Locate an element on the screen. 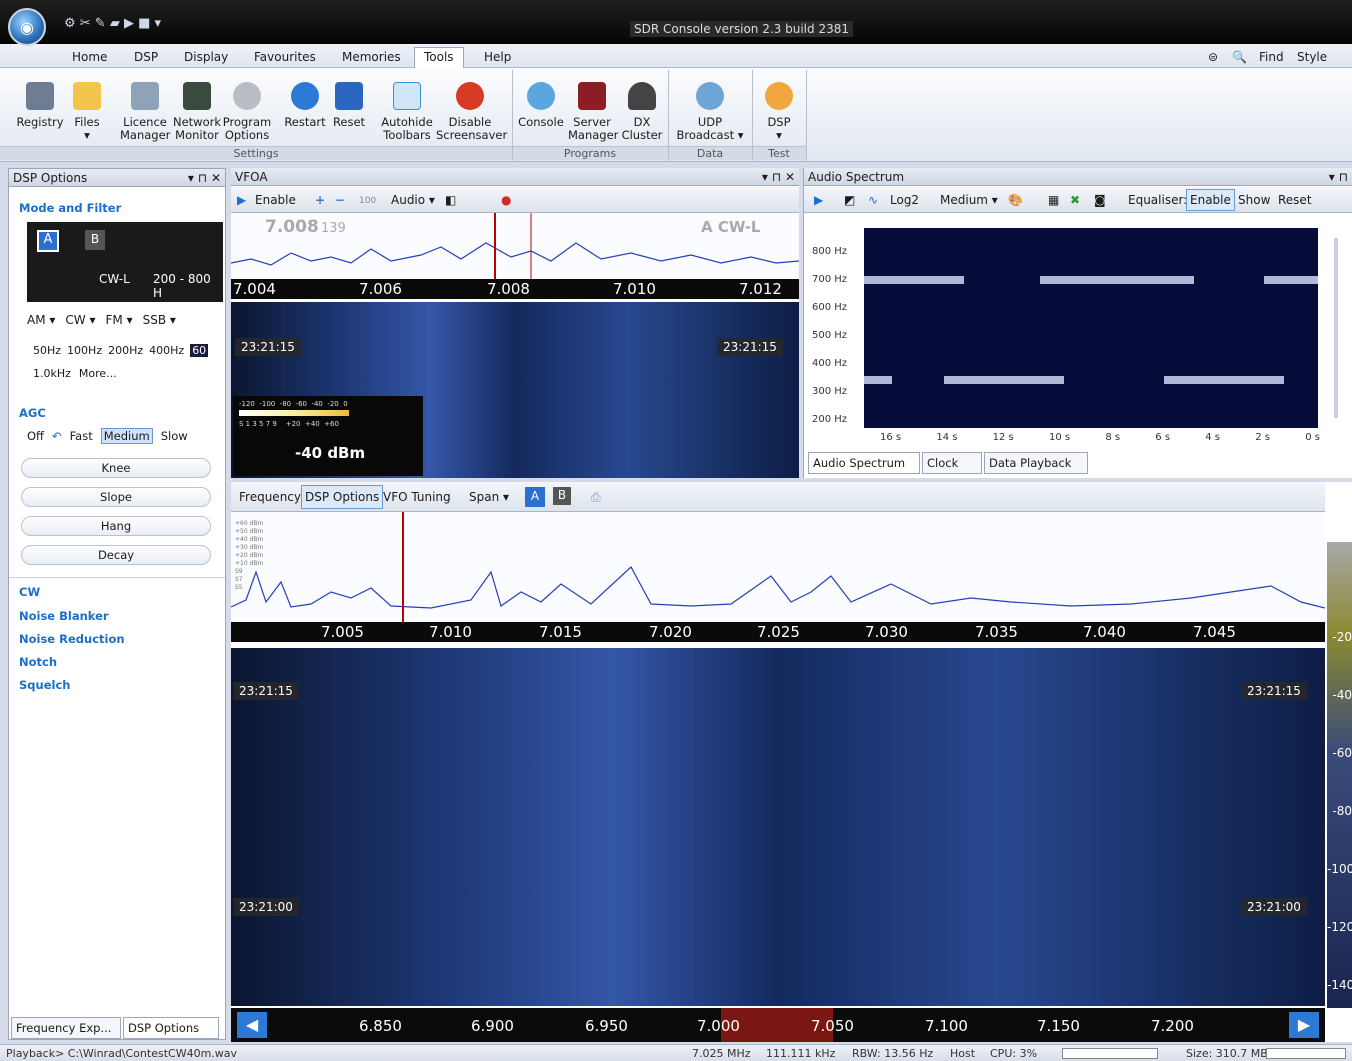 This screenshot has width=1352, height=1061. bw-400: 400Hz is located at coordinates (166, 350).